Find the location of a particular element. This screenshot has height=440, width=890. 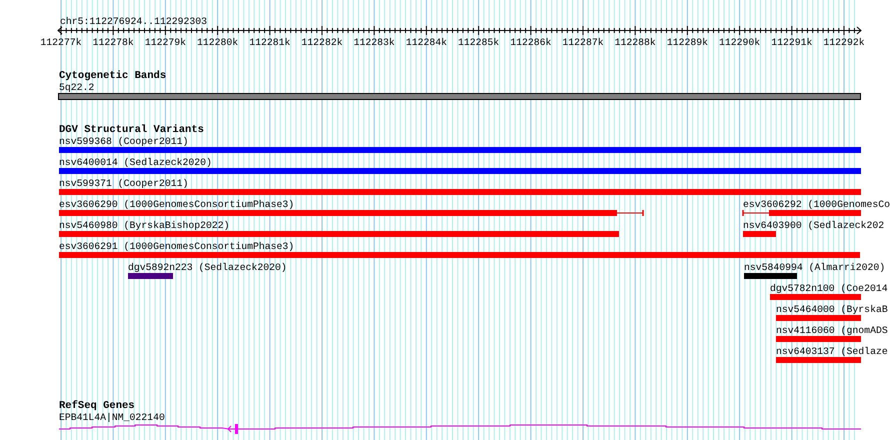

tick-label: 112292k is located at coordinates (844, 42).